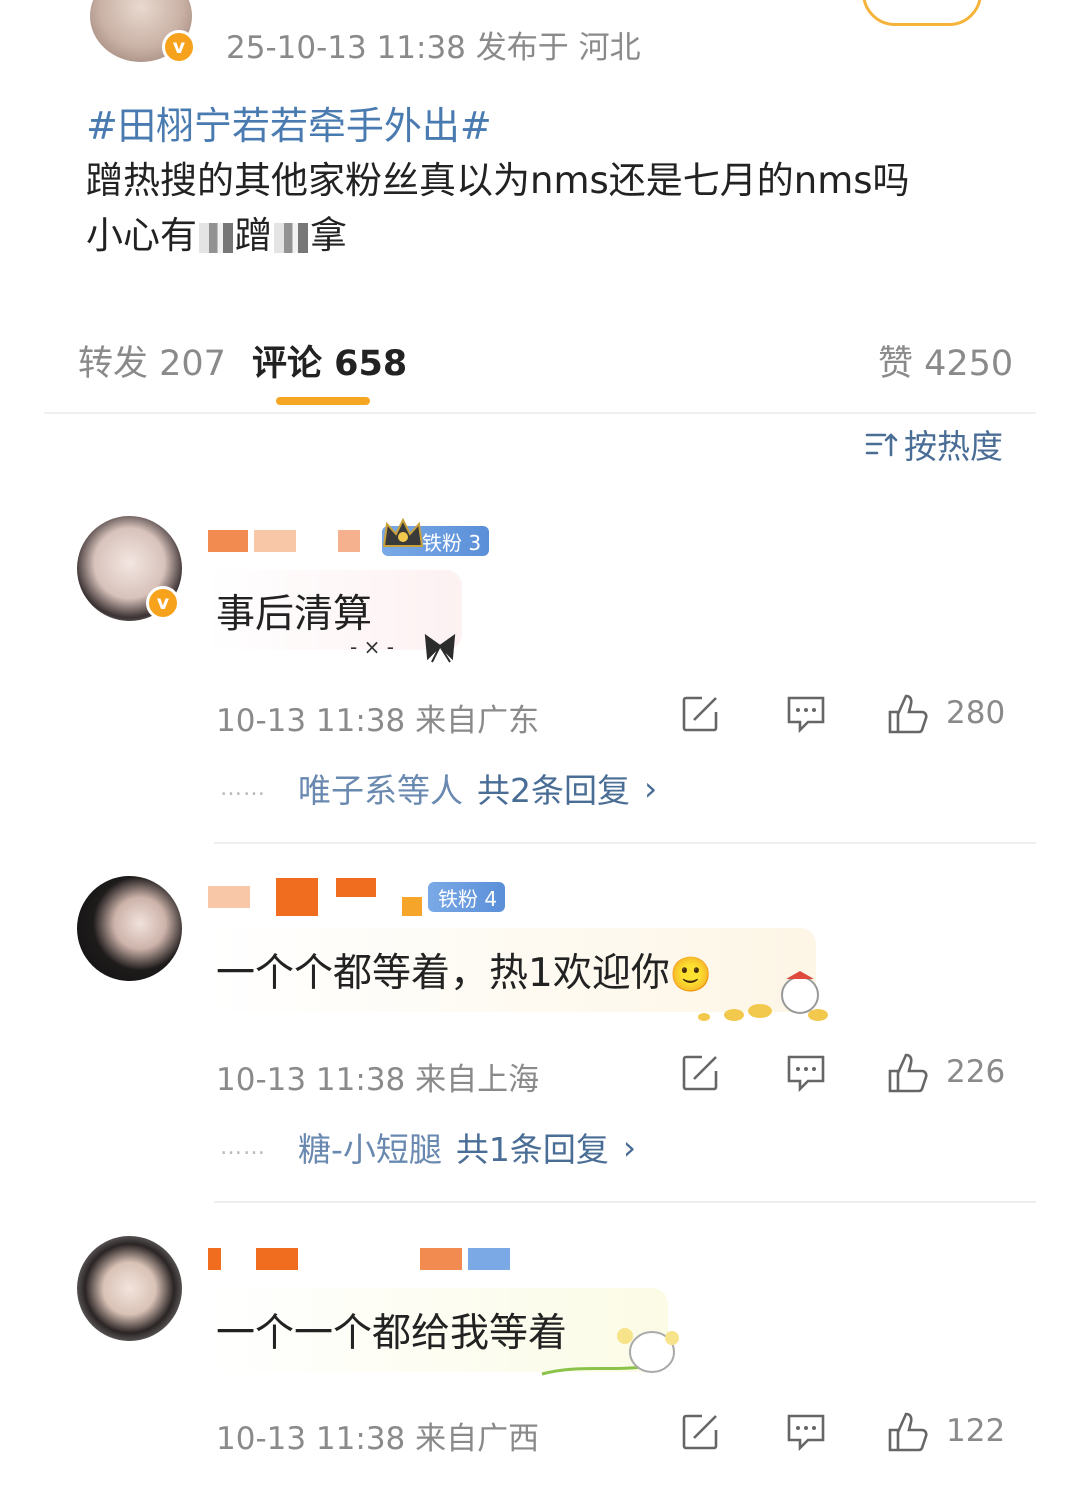 The image size is (1080, 1486). I want to click on tab-like: 赞 4250, so click(945, 360).